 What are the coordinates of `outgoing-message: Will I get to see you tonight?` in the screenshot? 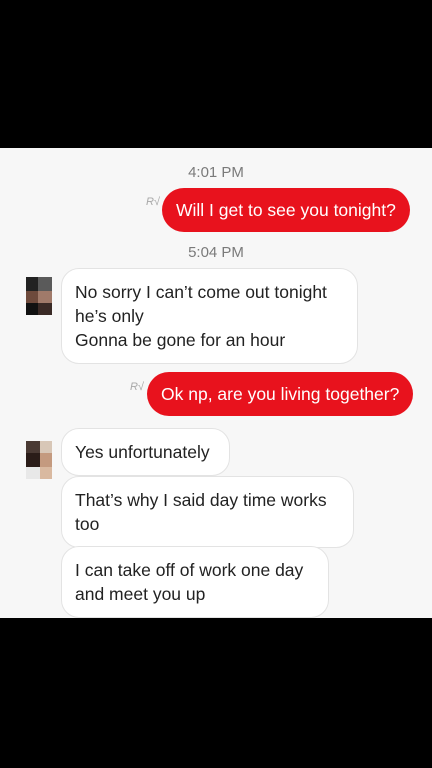 It's located at (286, 210).